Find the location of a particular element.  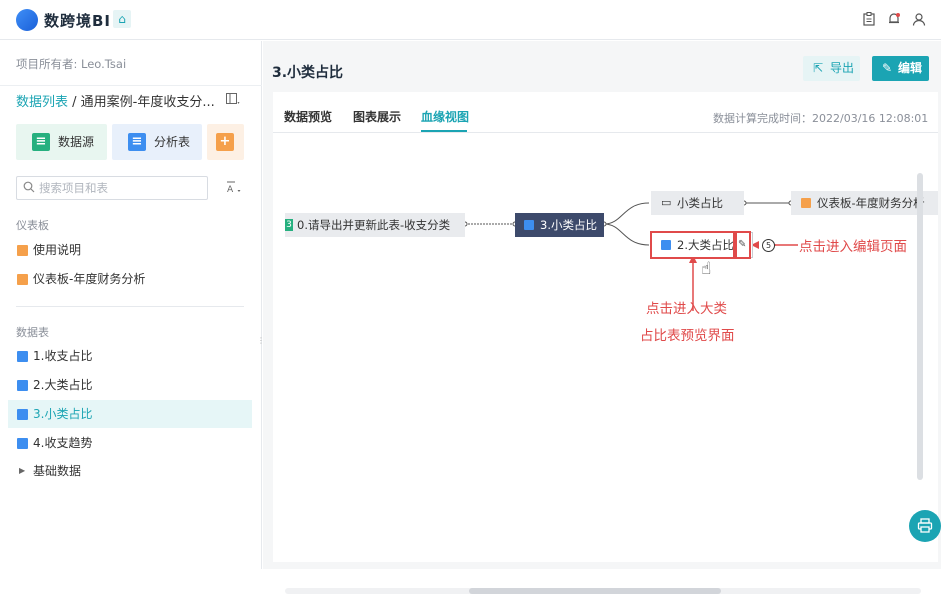

sidebar-item-label: 3.小类占比 is located at coordinates (63, 414).